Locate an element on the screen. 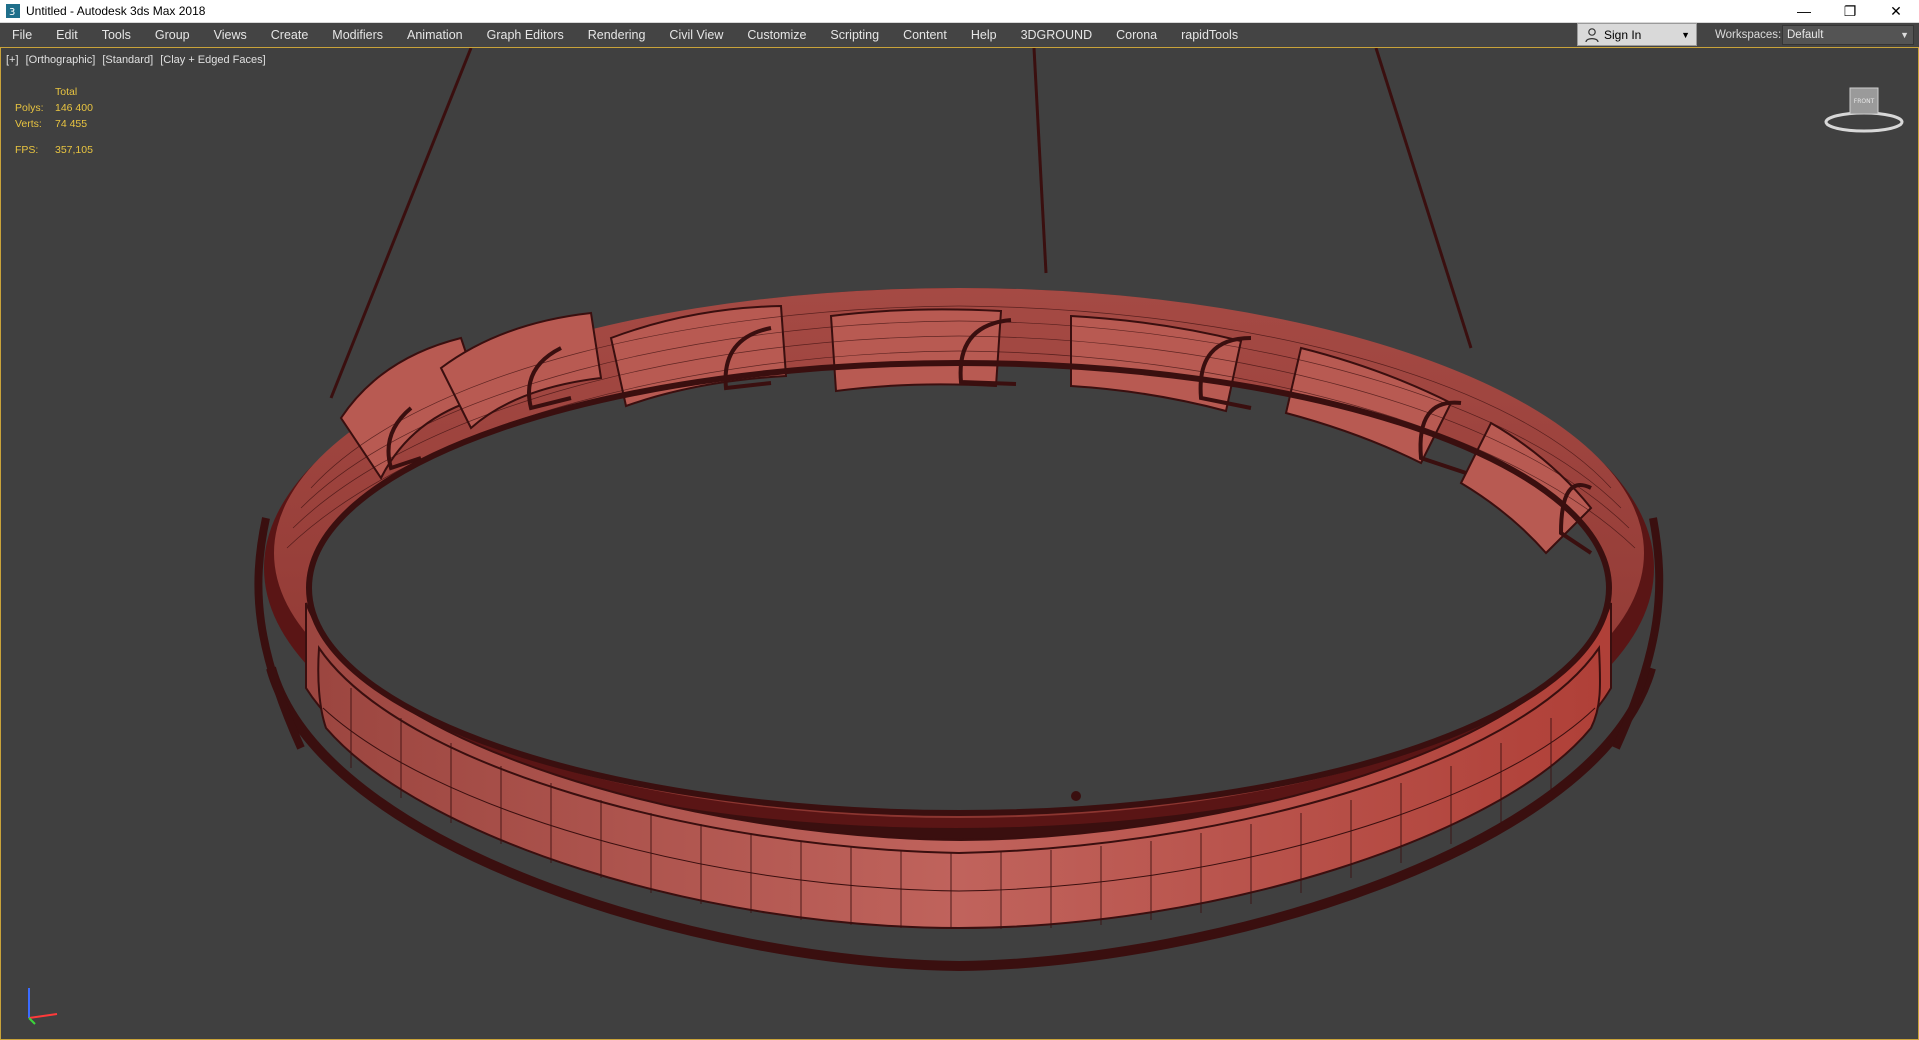 This screenshot has height=1040, width=1919. menu-tools: Tools is located at coordinates (116, 35).